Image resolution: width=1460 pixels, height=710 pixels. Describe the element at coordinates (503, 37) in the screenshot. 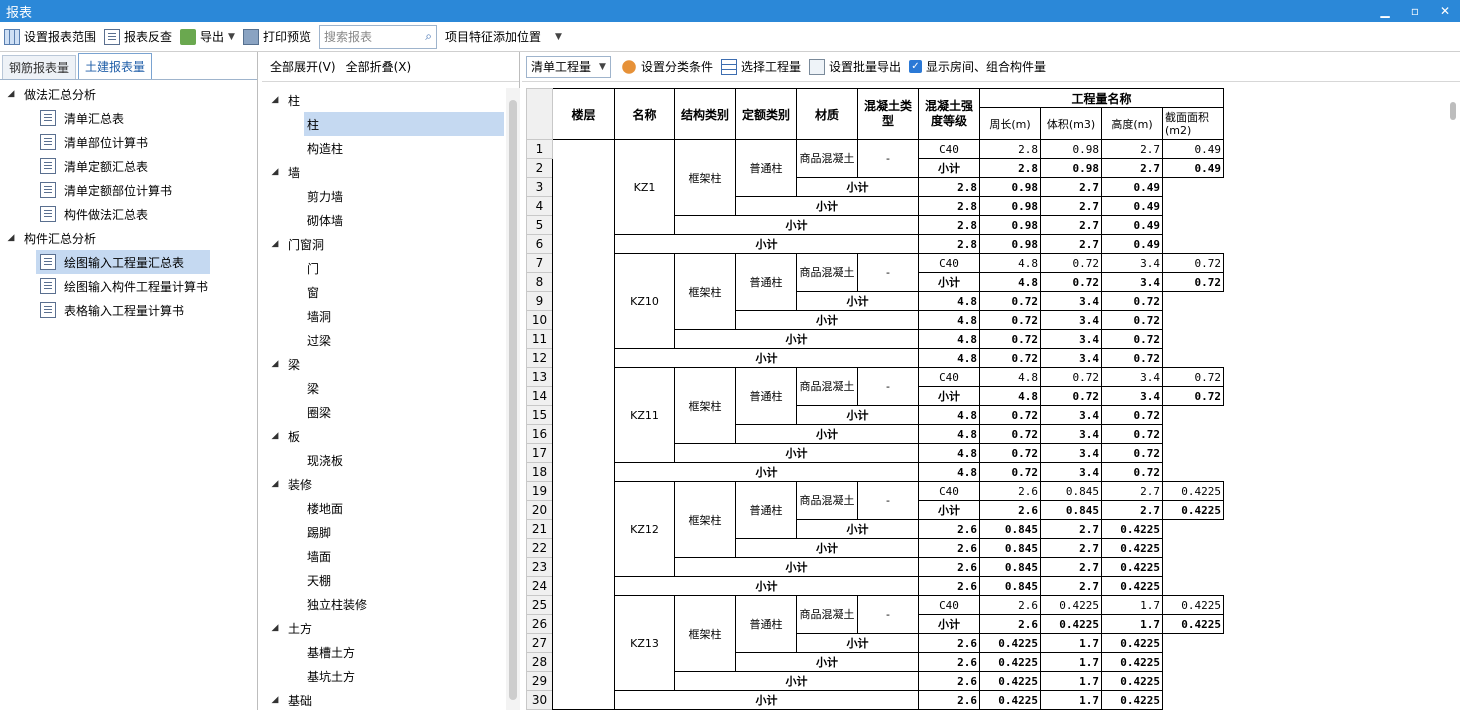

I see `feature-position-dropdown: 项目特征添加位置 ▼` at that location.